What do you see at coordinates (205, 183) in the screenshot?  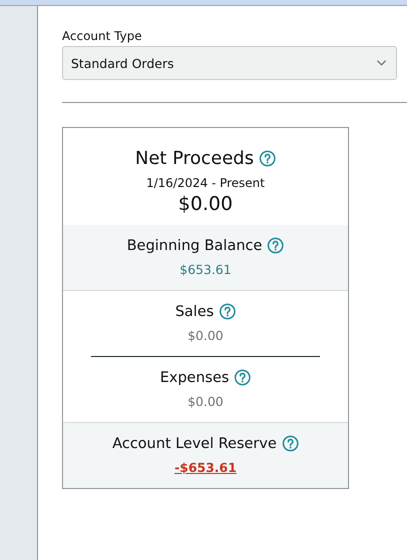 I see `date-range: 1/16/2024 - Present` at bounding box center [205, 183].